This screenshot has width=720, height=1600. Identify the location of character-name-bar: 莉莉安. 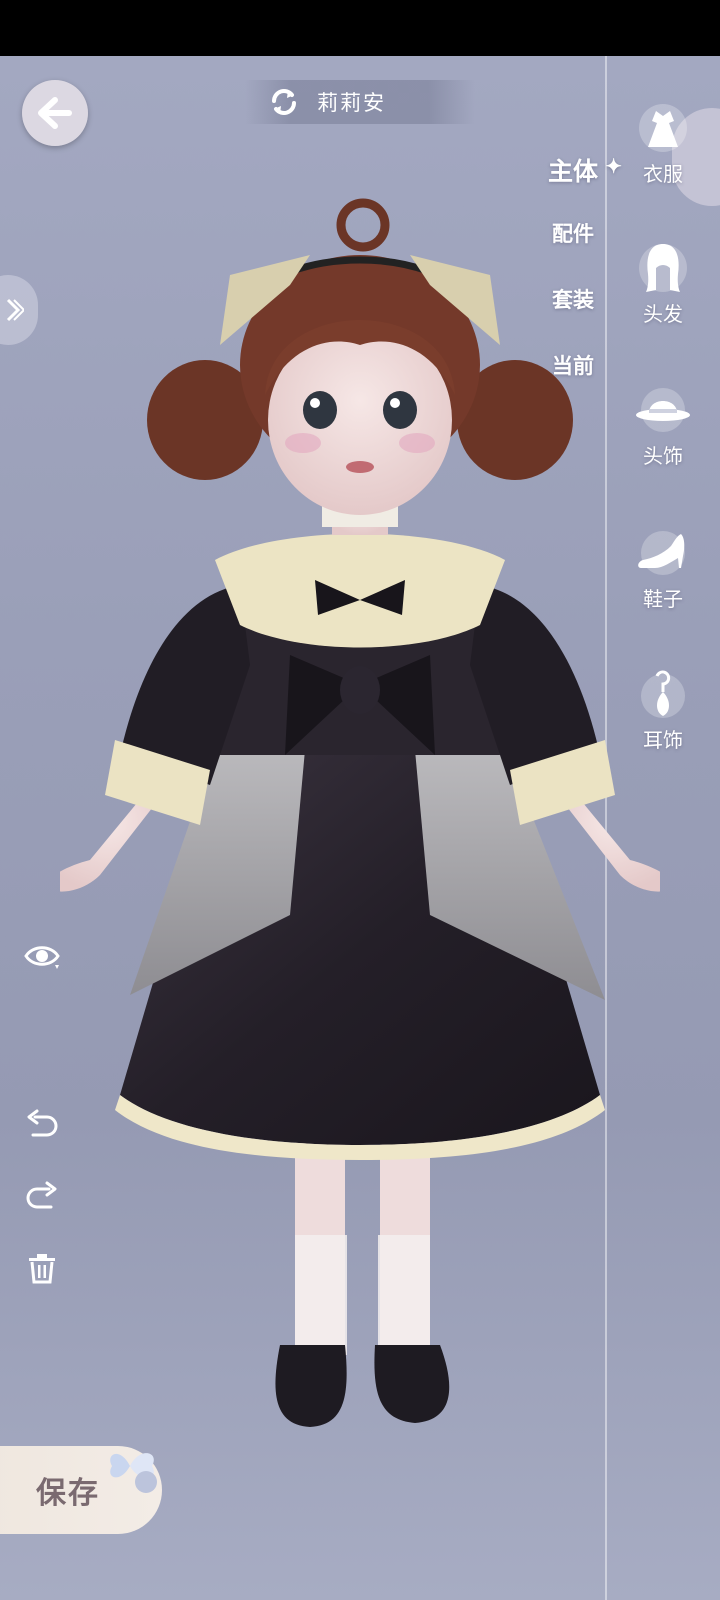
(360, 102).